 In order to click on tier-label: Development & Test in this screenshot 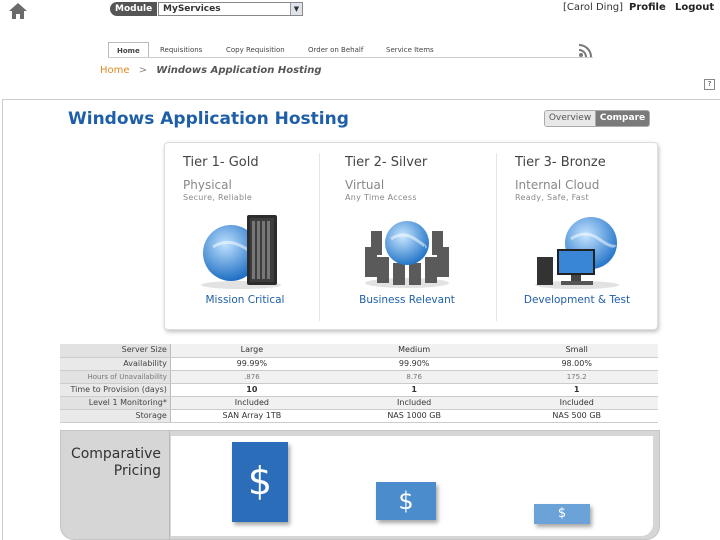, I will do `click(577, 300)`.